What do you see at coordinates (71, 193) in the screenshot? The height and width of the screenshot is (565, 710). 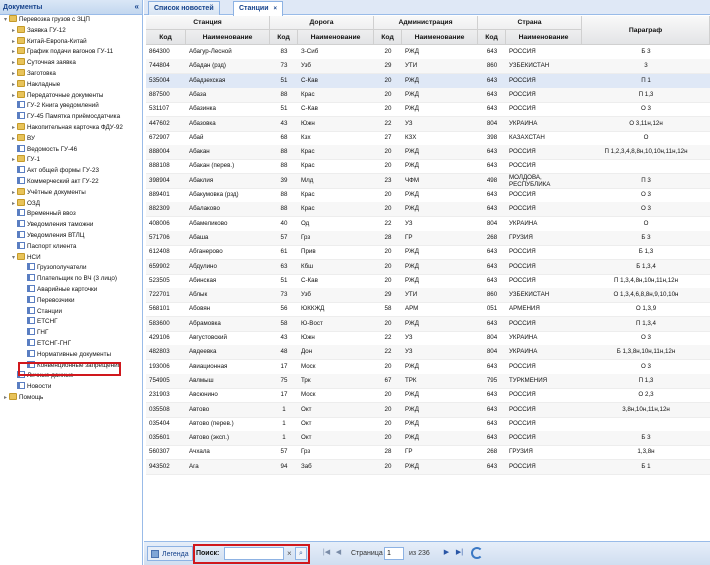 I see `tree-item: ▸ Учётные документы` at bounding box center [71, 193].